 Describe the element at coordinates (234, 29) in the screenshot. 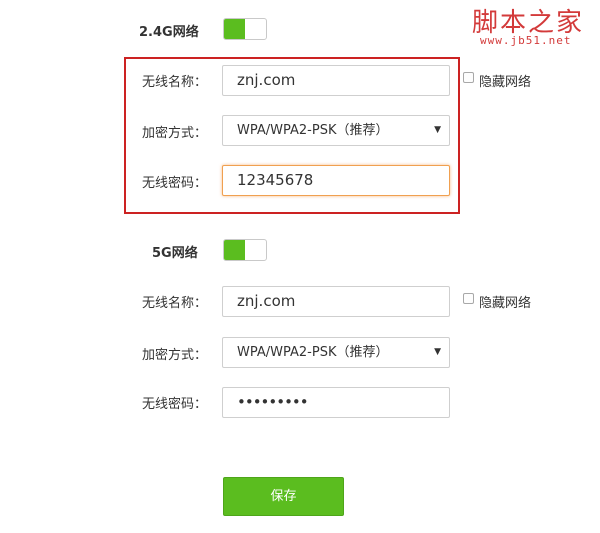

I see `toggle-24g-on-indicator` at that location.